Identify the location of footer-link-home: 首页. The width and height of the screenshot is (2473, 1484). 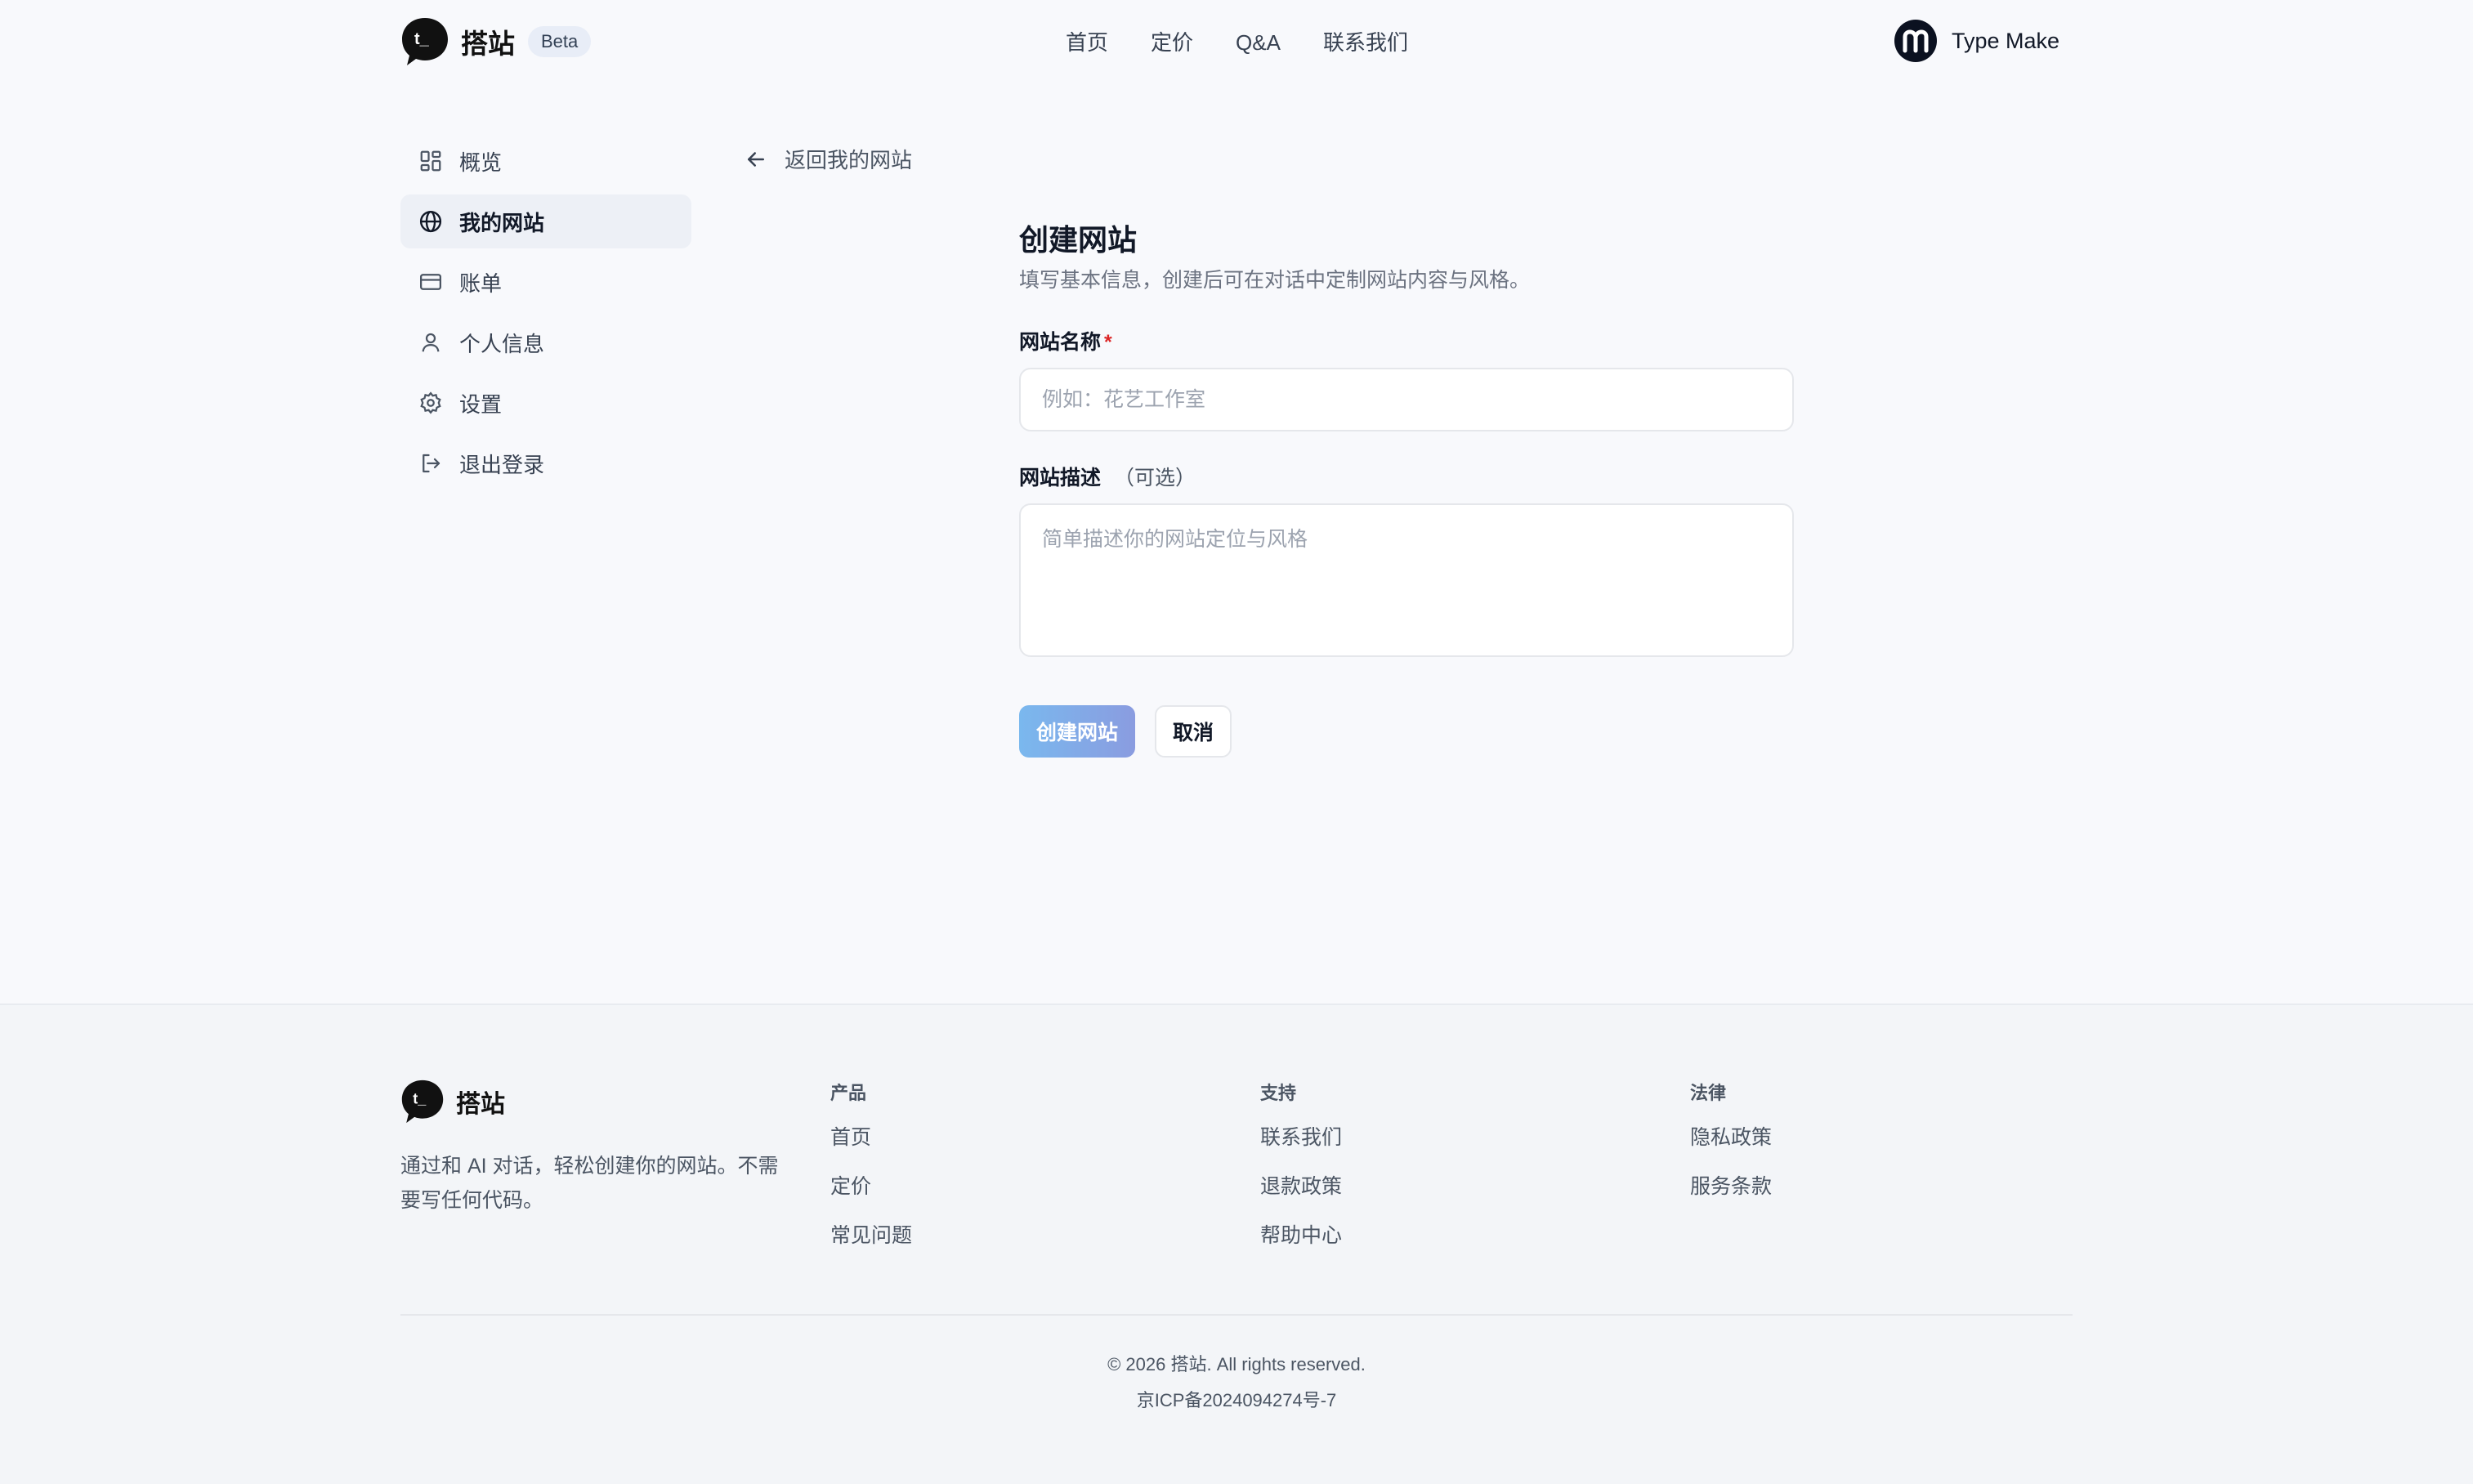
(871, 1138).